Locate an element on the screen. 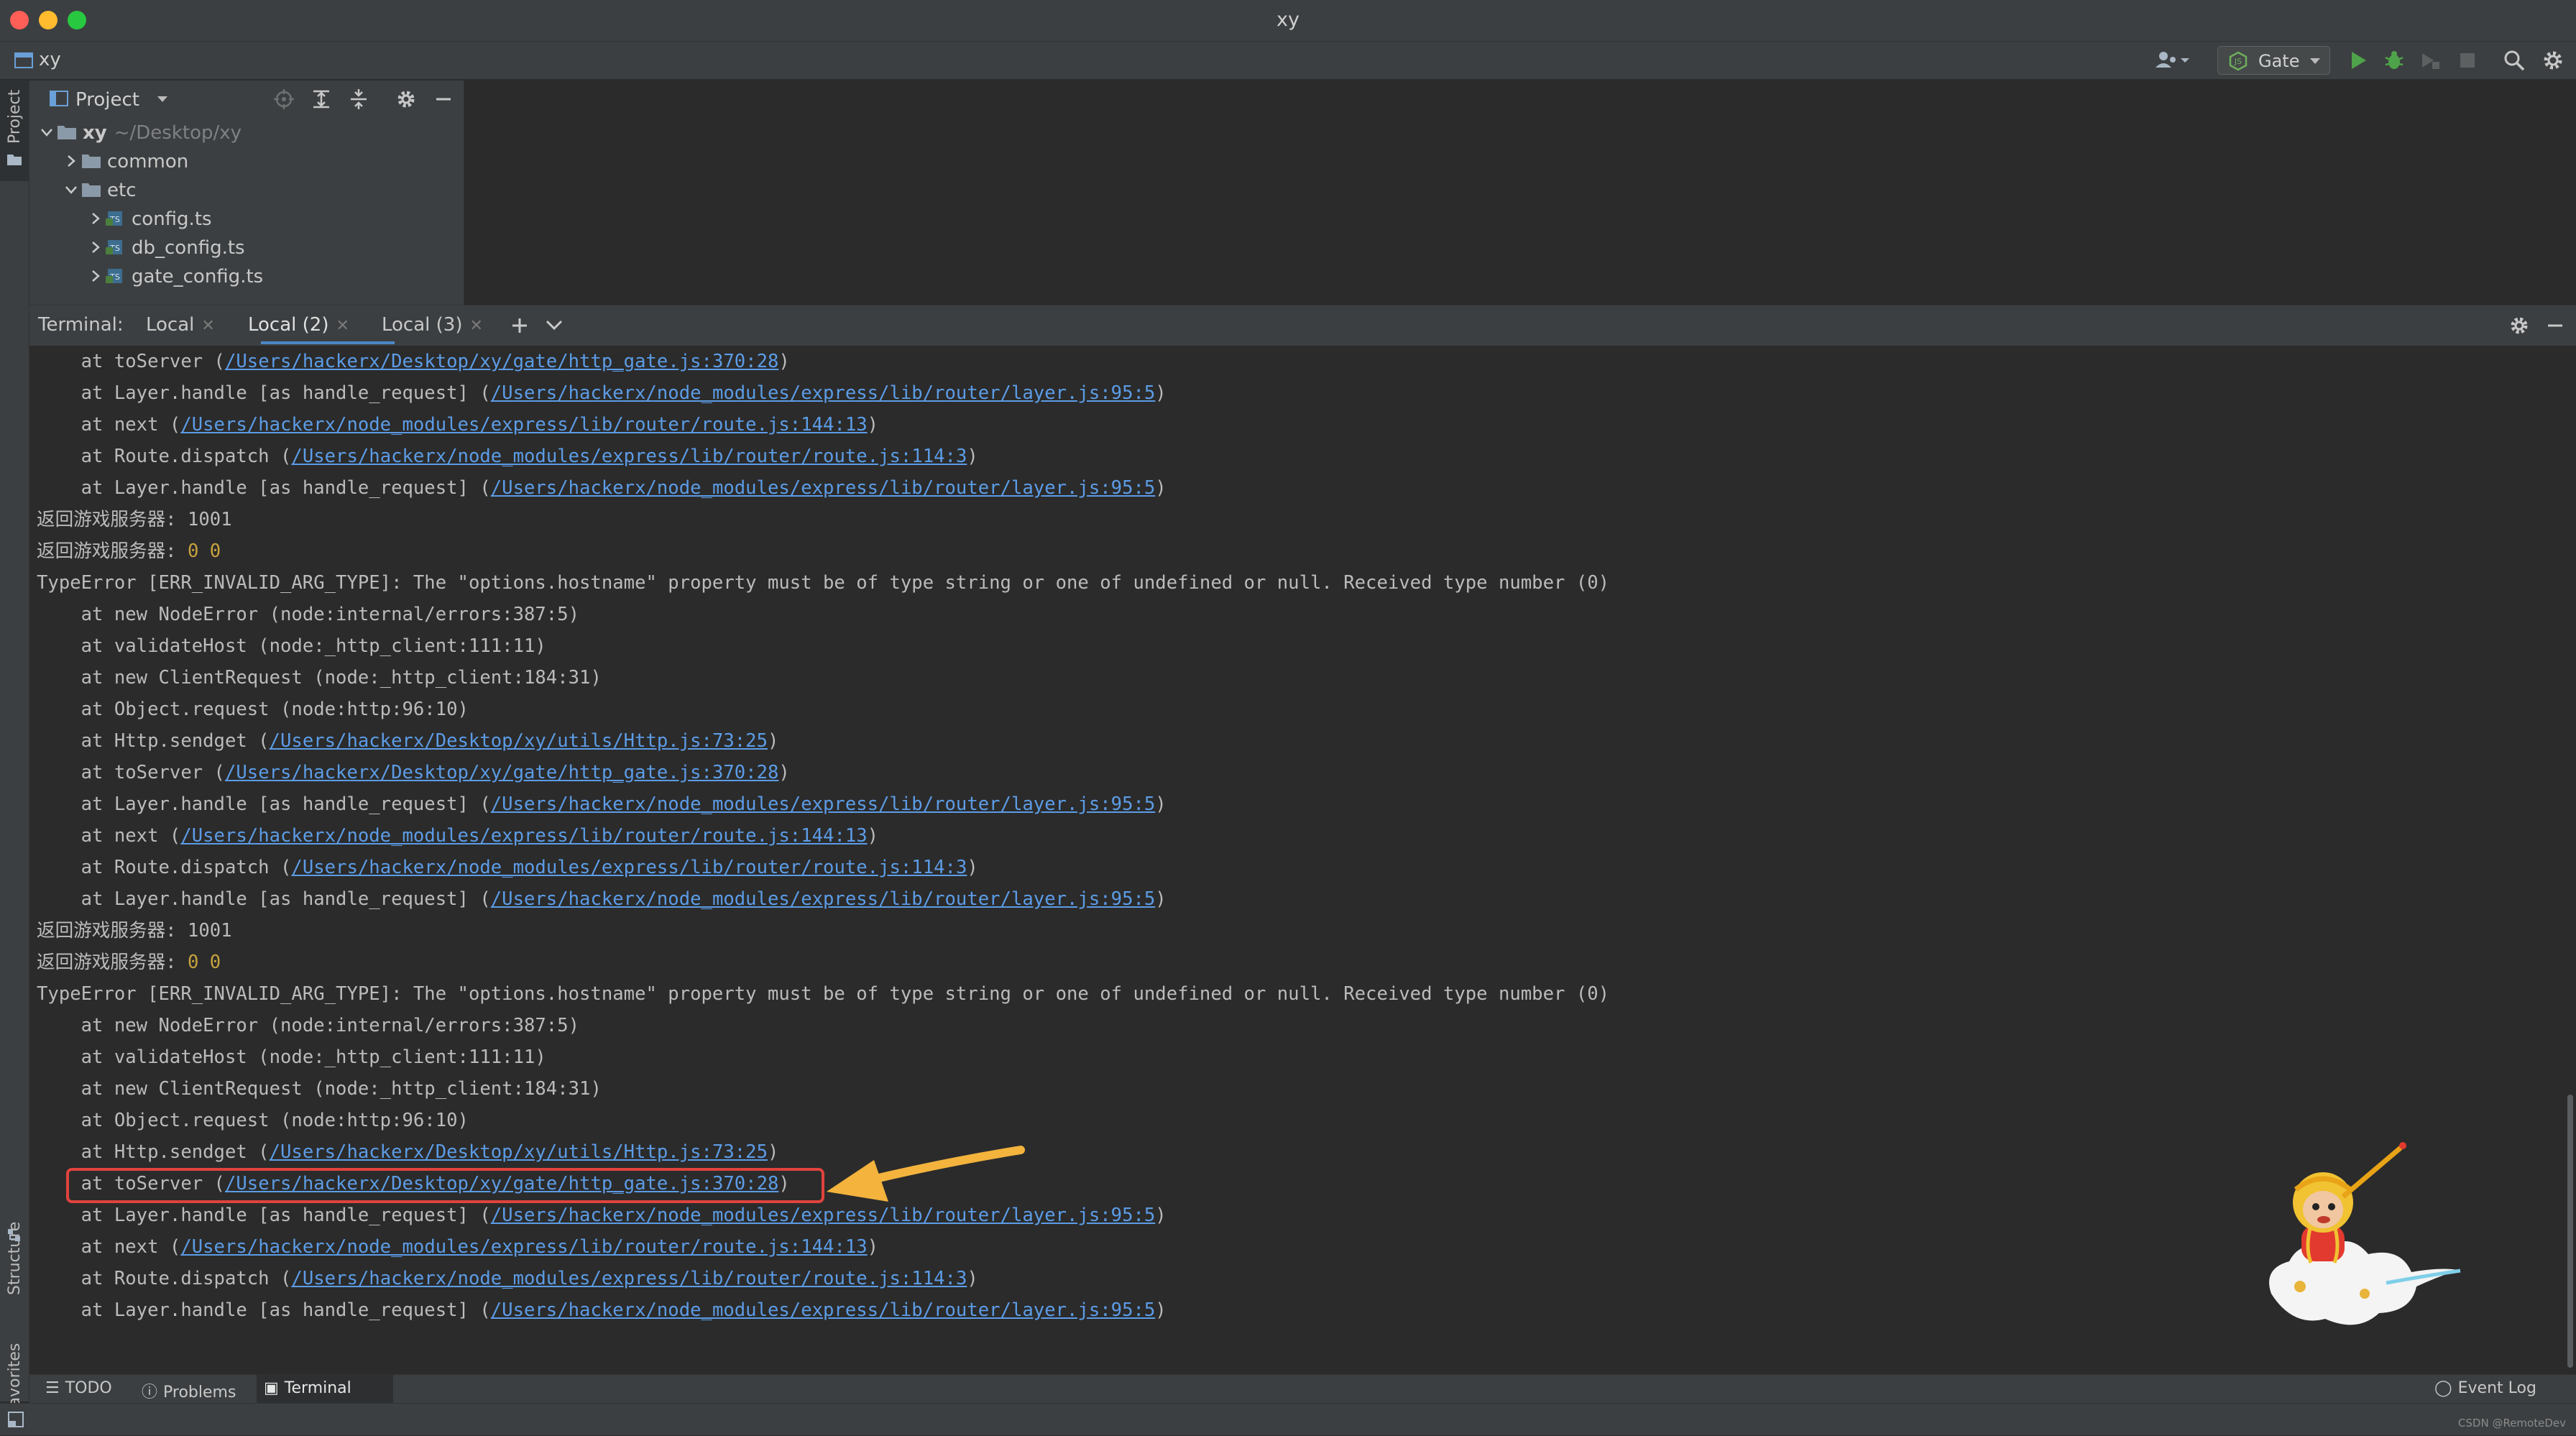  terminal-tab-local-3: Local (3) ✕ is located at coordinates (432, 325).